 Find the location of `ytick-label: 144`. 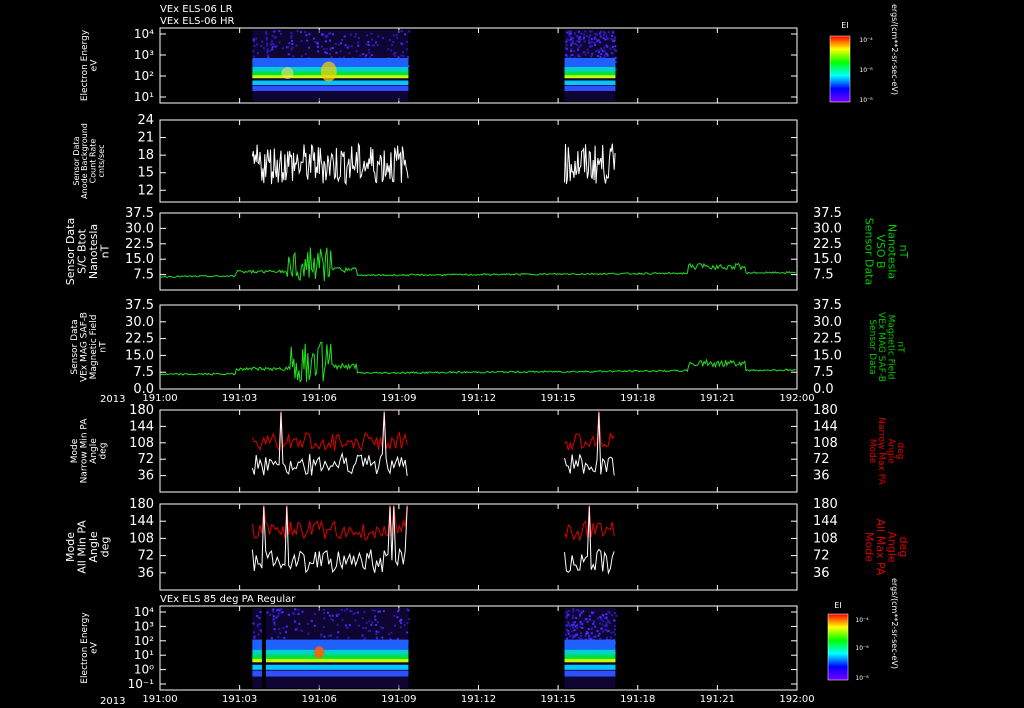

ytick-label: 144 is located at coordinates (141, 426).